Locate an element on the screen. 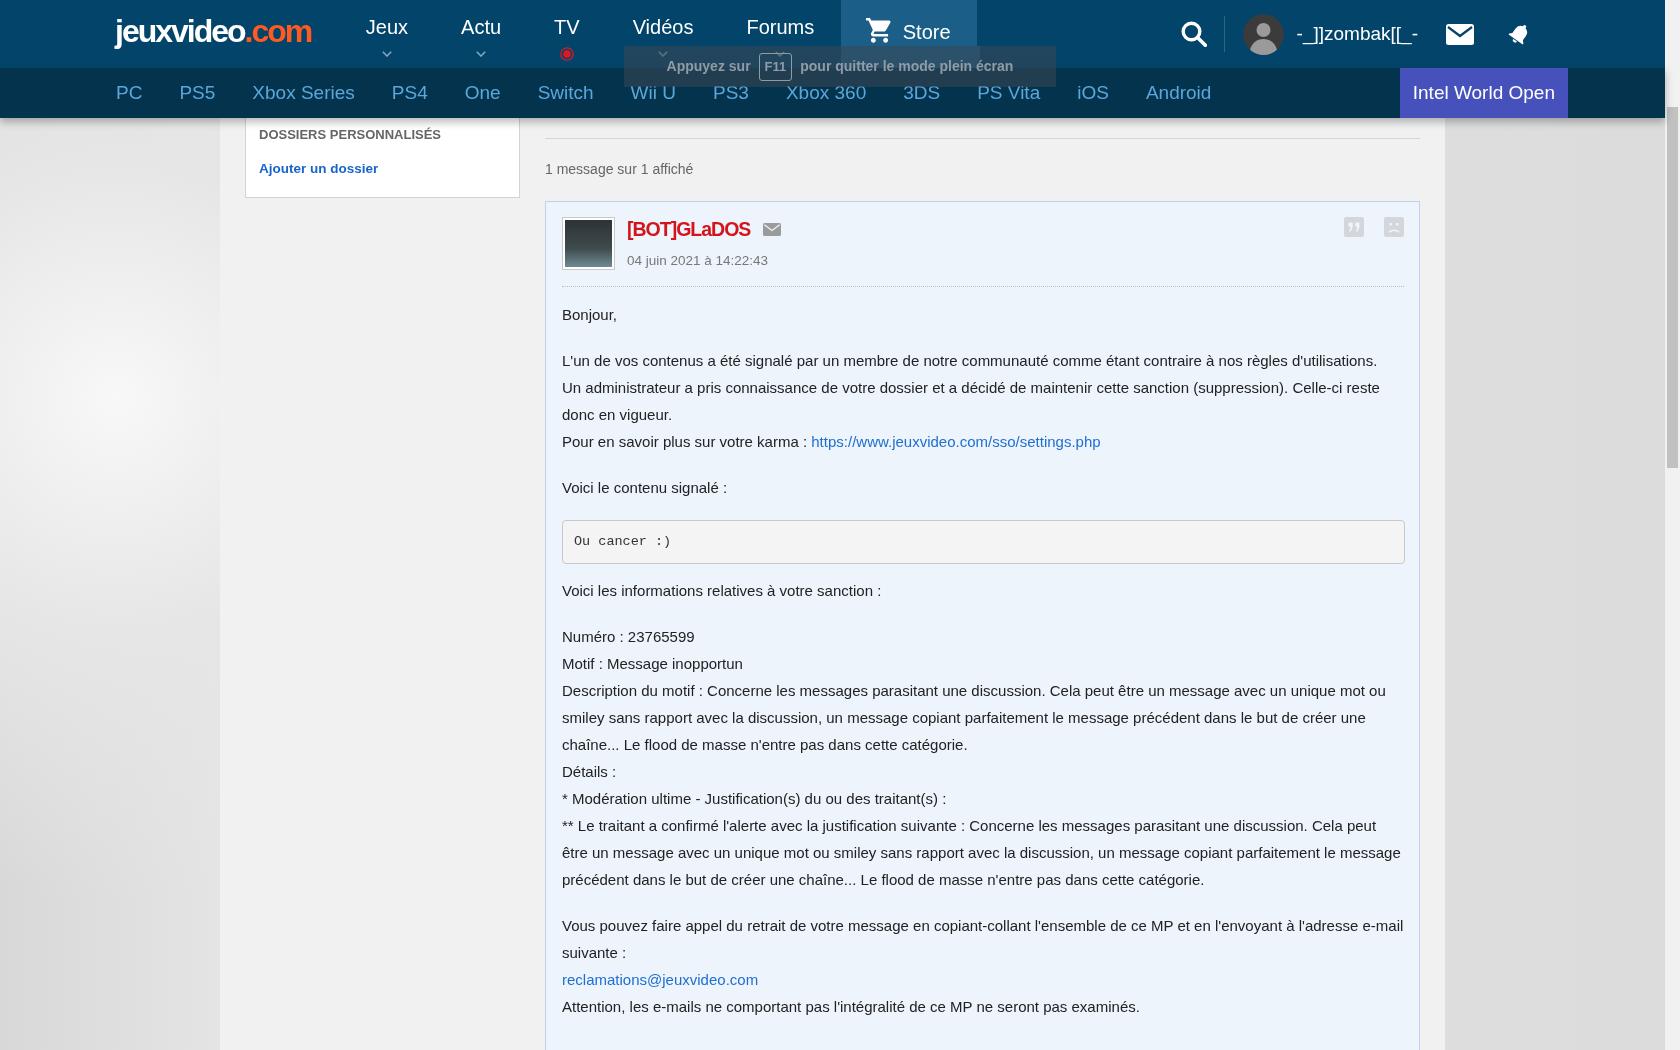 The height and width of the screenshot is (1050, 1680). message-text: L'un de vos contenus a été signalé par un membre de notre communauté comme étant contraire à nos règles d'utilisations. is located at coordinates (970, 361).